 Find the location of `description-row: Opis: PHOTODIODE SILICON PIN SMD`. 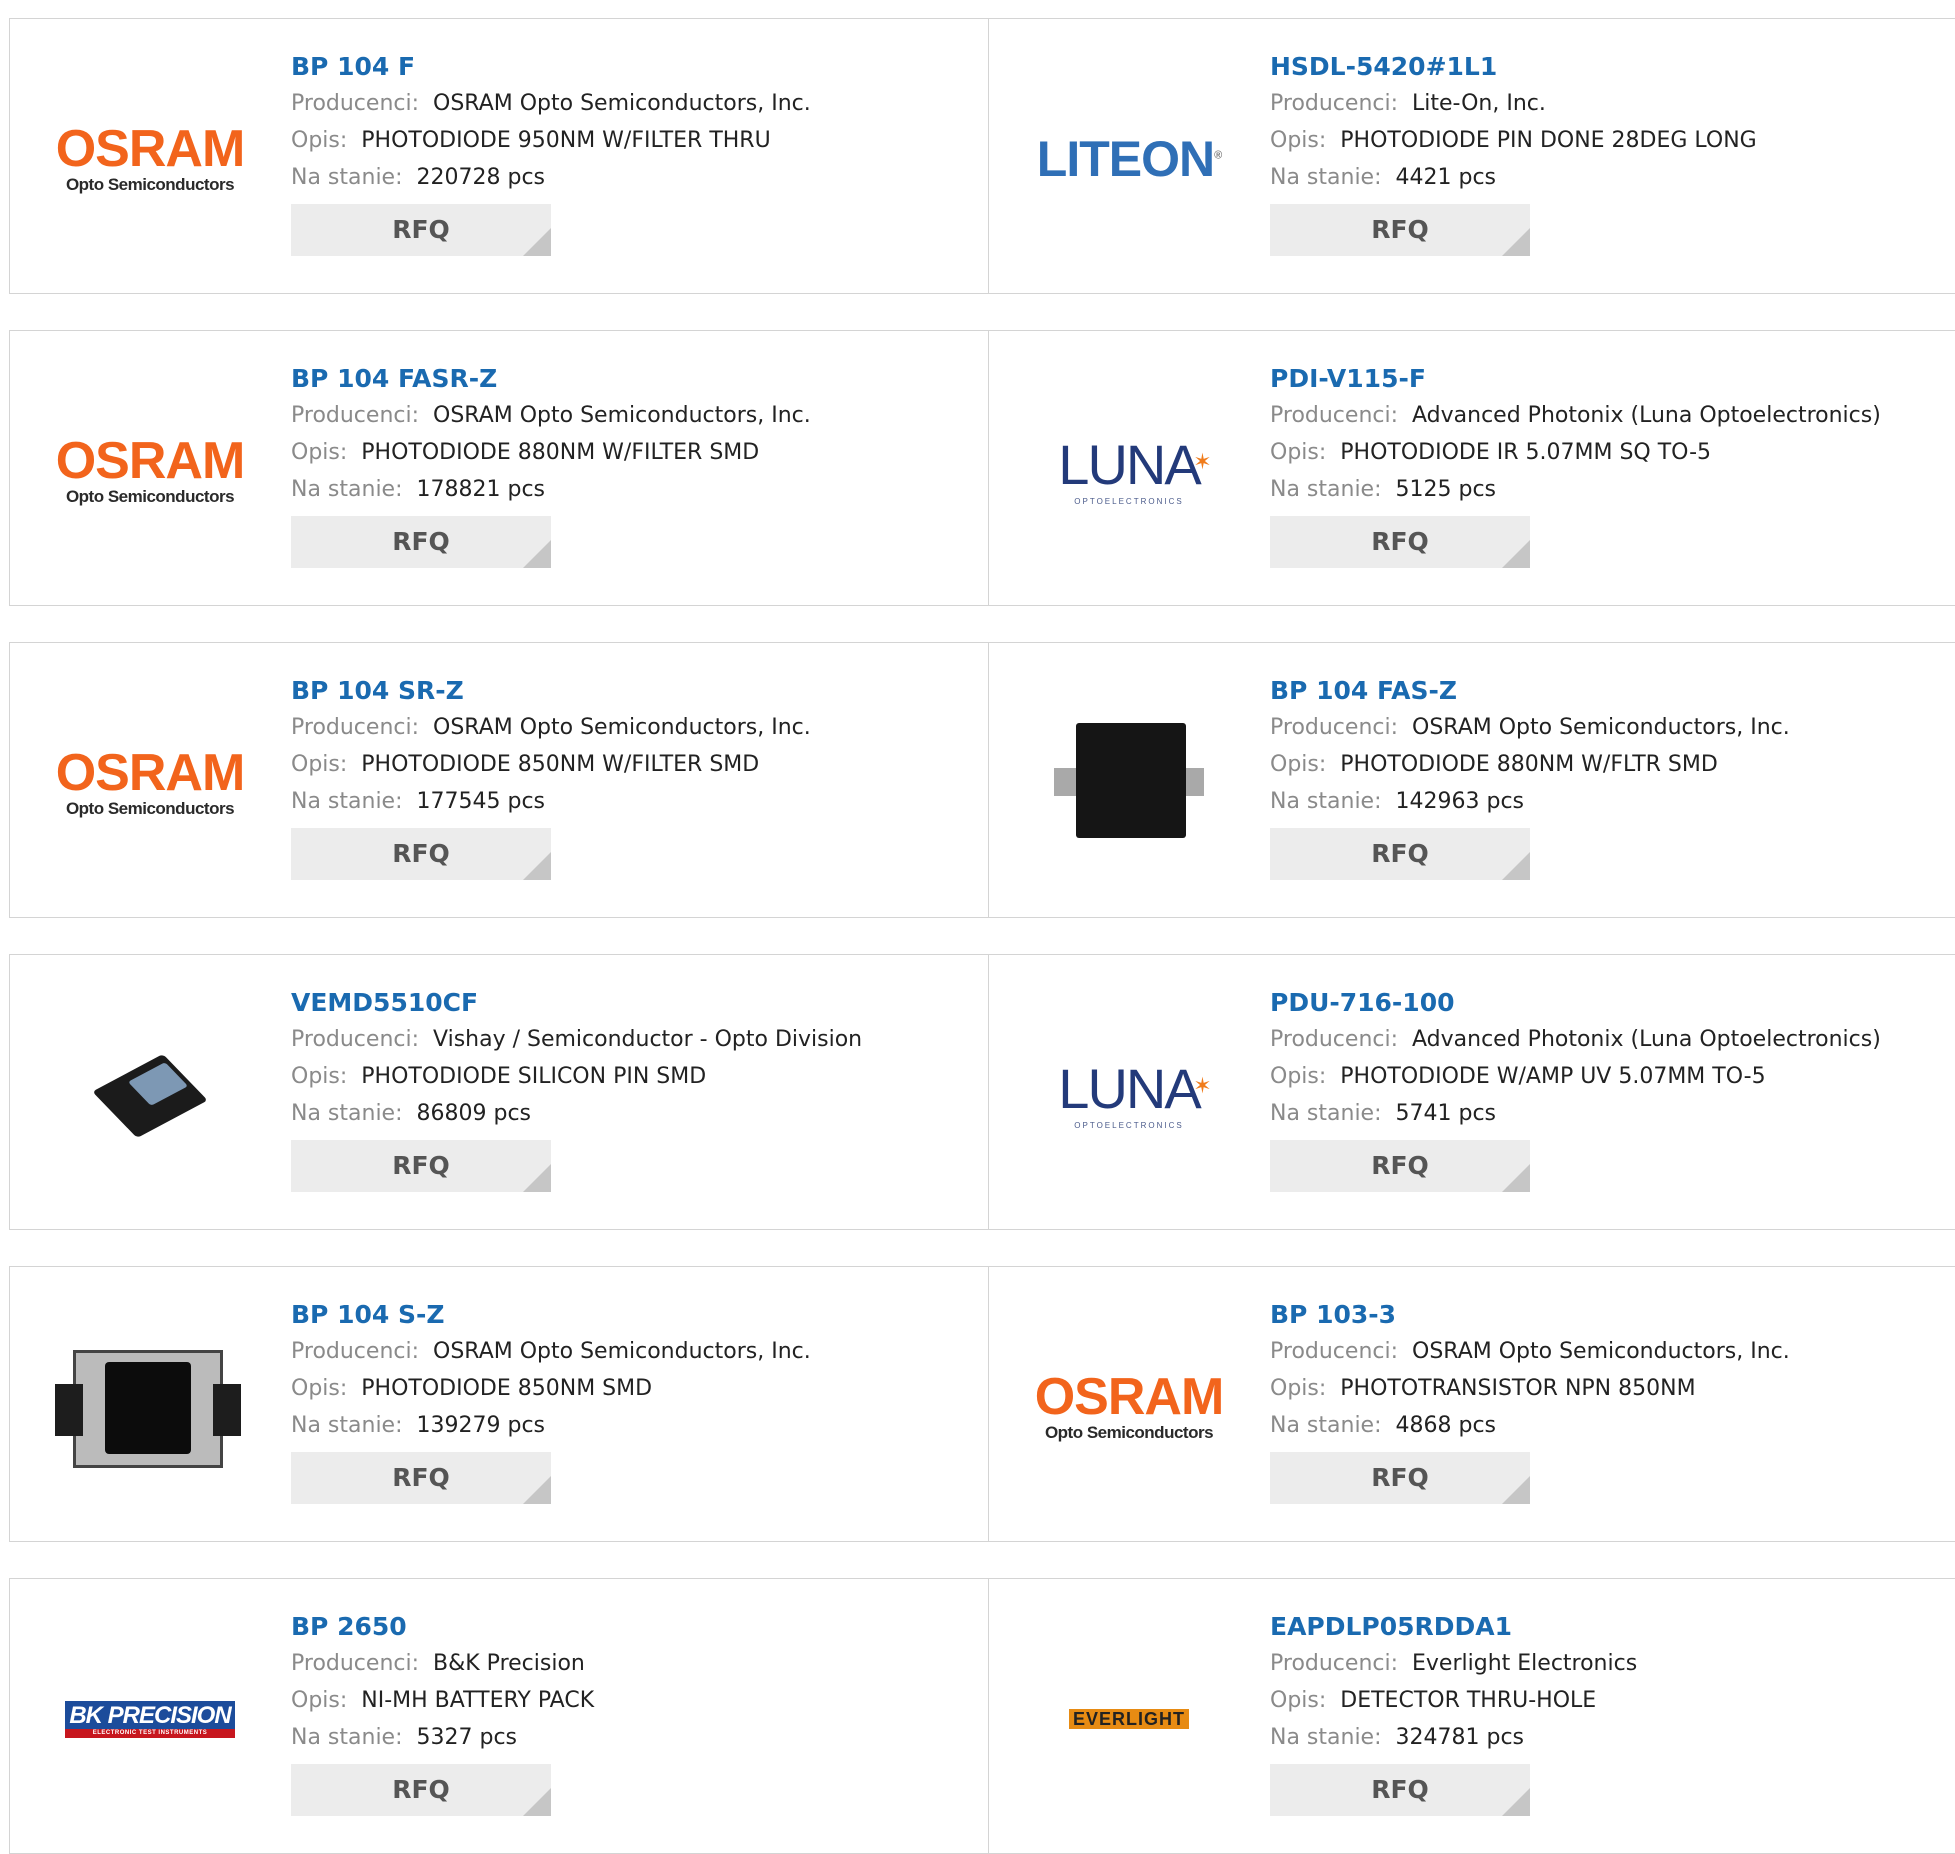

description-row: Opis: PHOTODIODE SILICON PIN SMD is located at coordinates (576, 1076).